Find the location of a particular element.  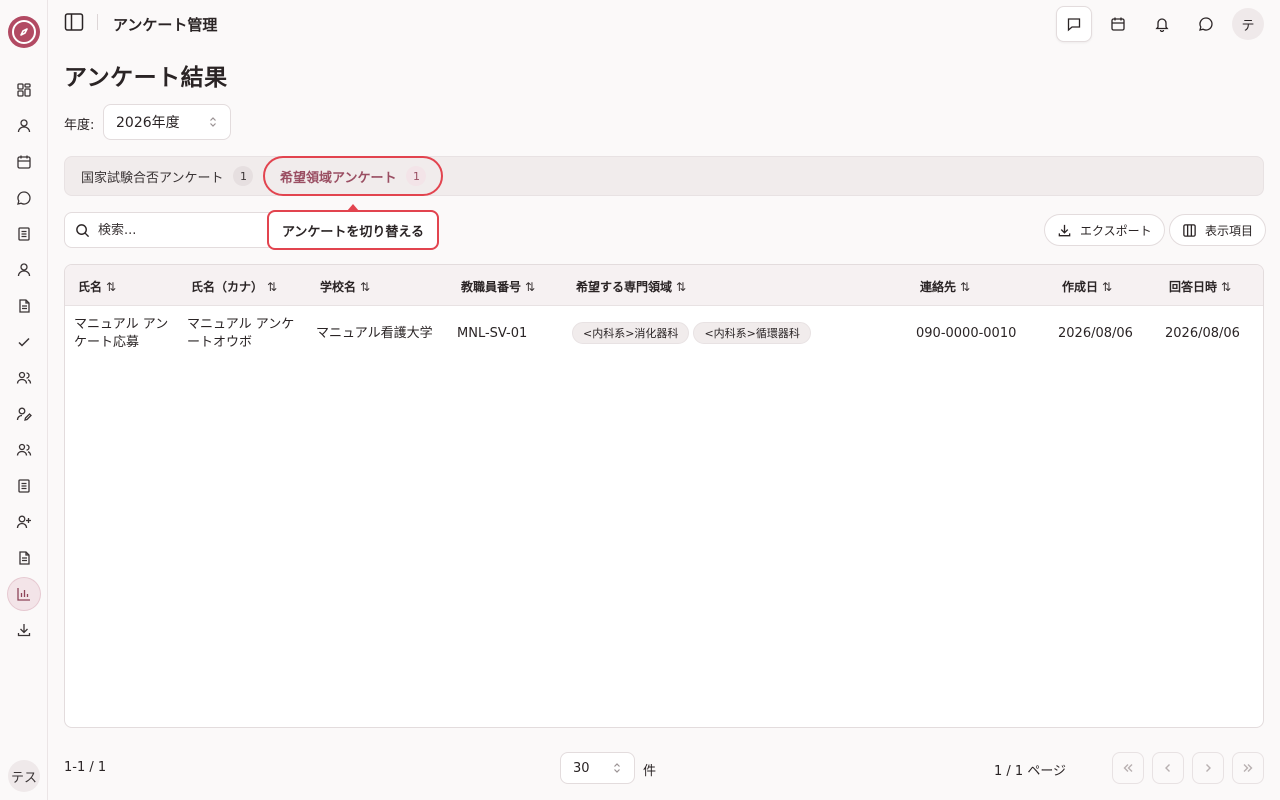

user-edit-icon is located at coordinates (24, 414).